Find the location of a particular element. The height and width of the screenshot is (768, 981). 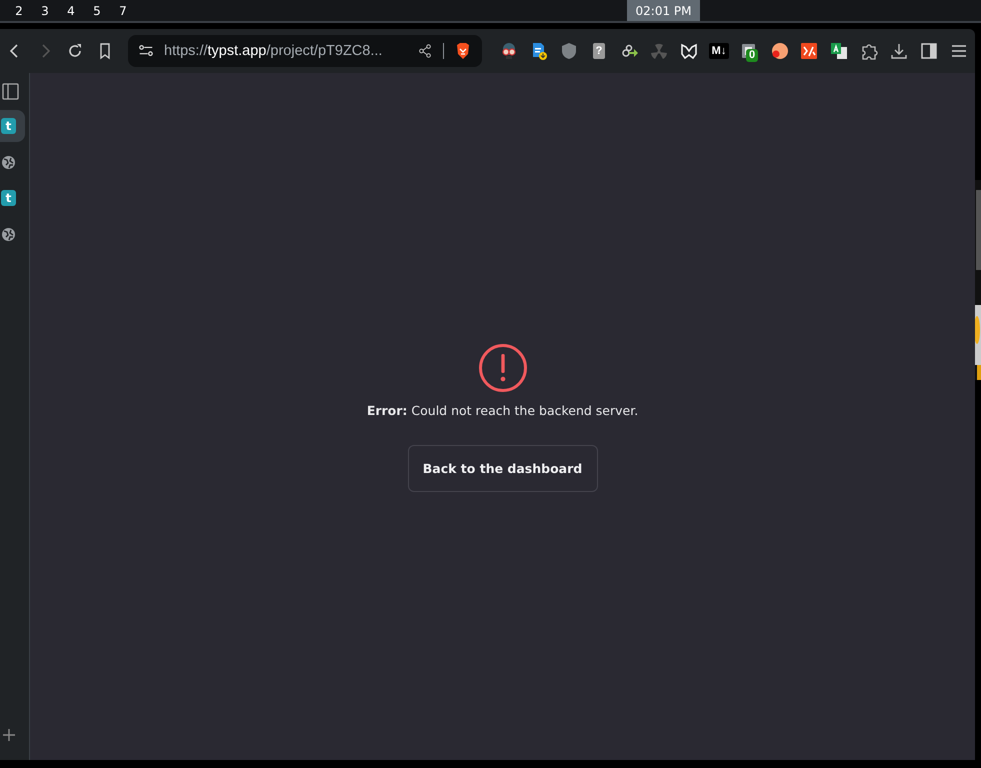

workspace-number: 4 is located at coordinates (71, 11).